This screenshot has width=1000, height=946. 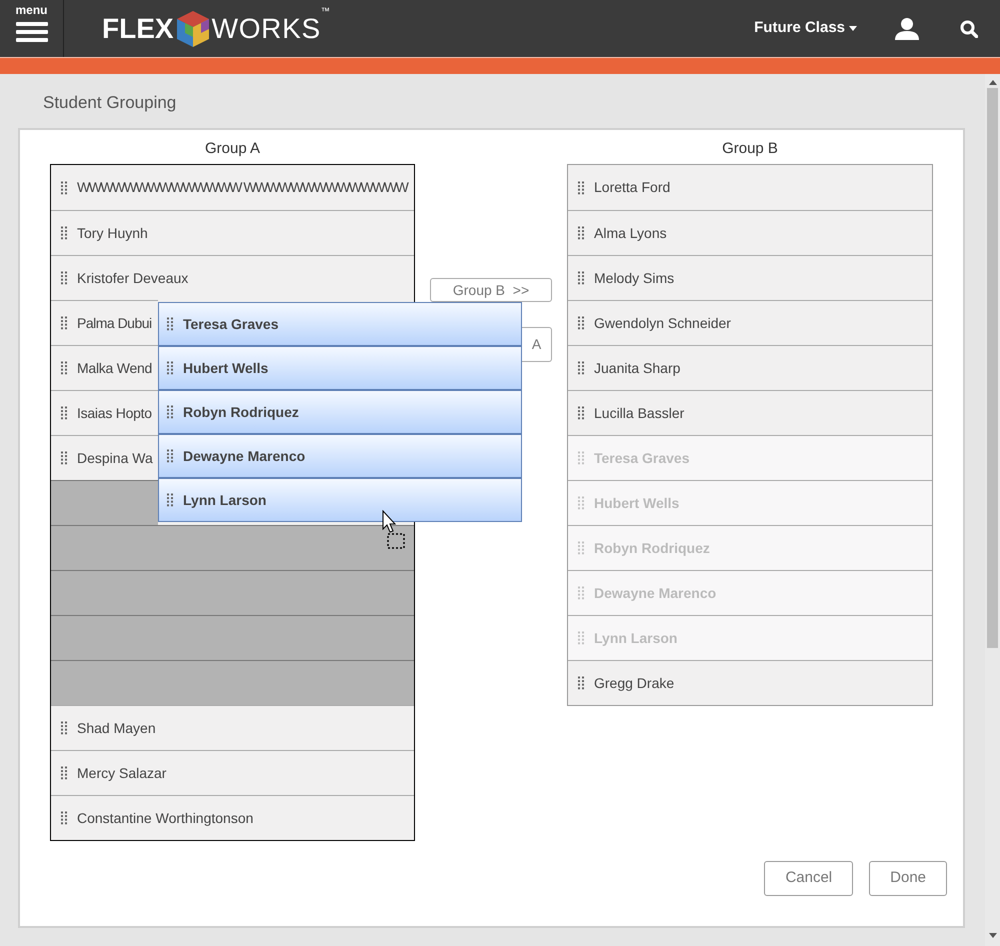 I want to click on dragged-student-row: Robyn Rodriquez, so click(x=340, y=412).